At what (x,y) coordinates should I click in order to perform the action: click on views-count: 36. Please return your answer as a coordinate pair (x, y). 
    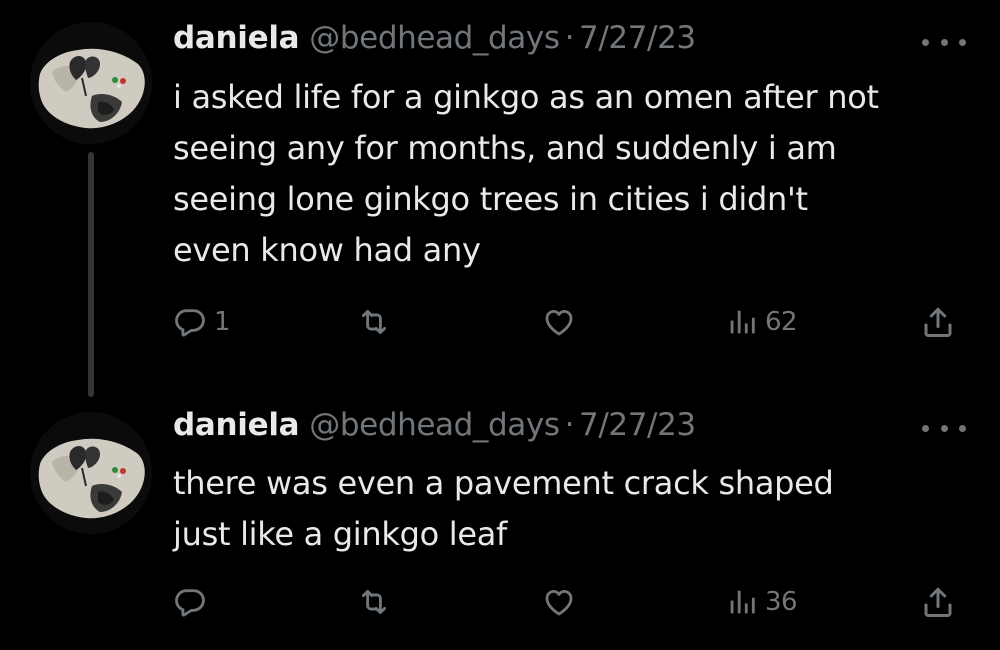
    Looking at the image, I should click on (781, 602).